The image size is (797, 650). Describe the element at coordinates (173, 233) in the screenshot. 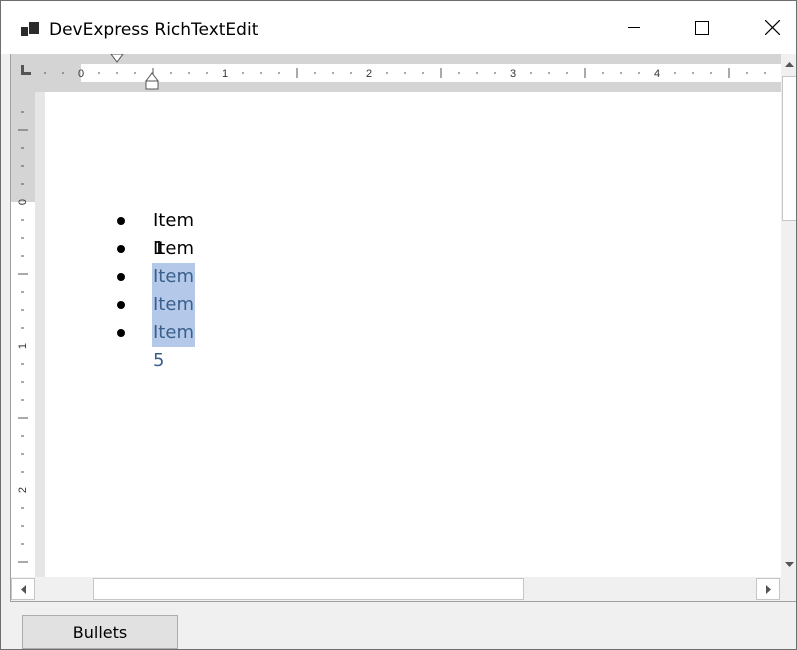

I see `list-item-text: Item 1` at that location.